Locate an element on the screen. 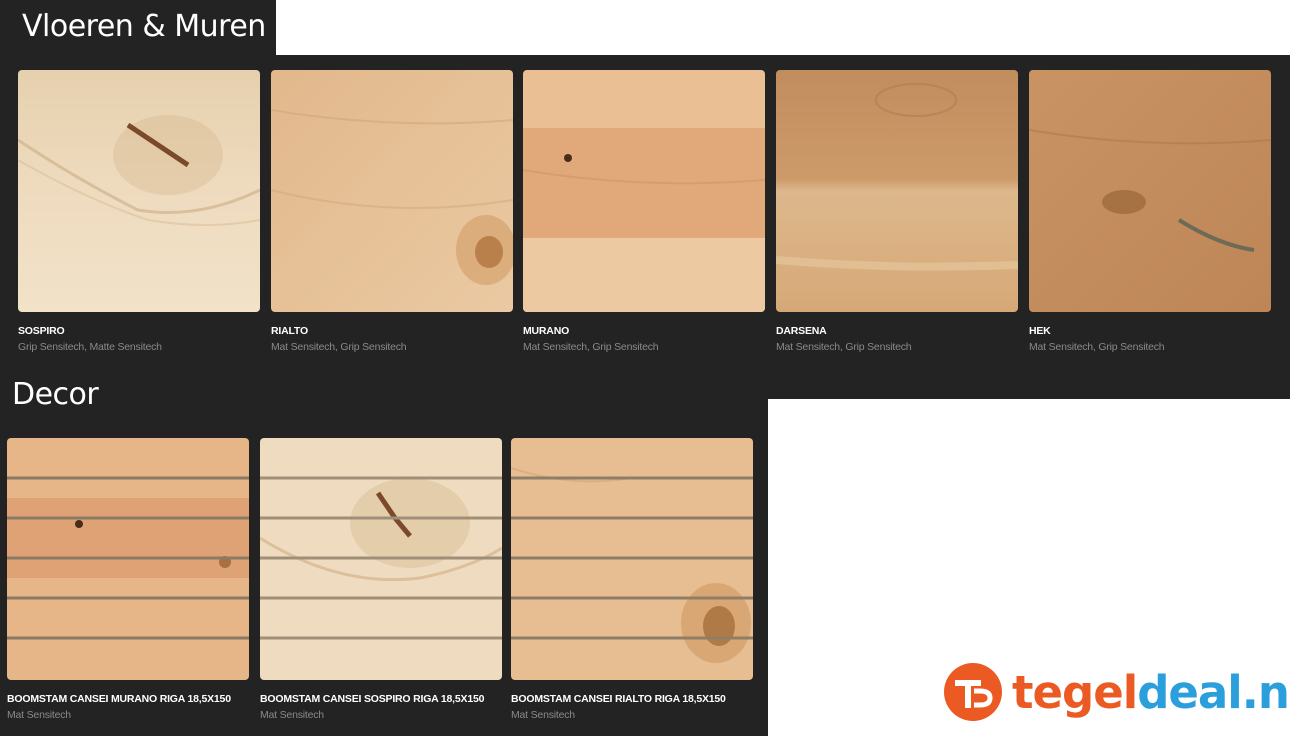  logo-text-deal: deal.nl is located at coordinates (1213, 692).